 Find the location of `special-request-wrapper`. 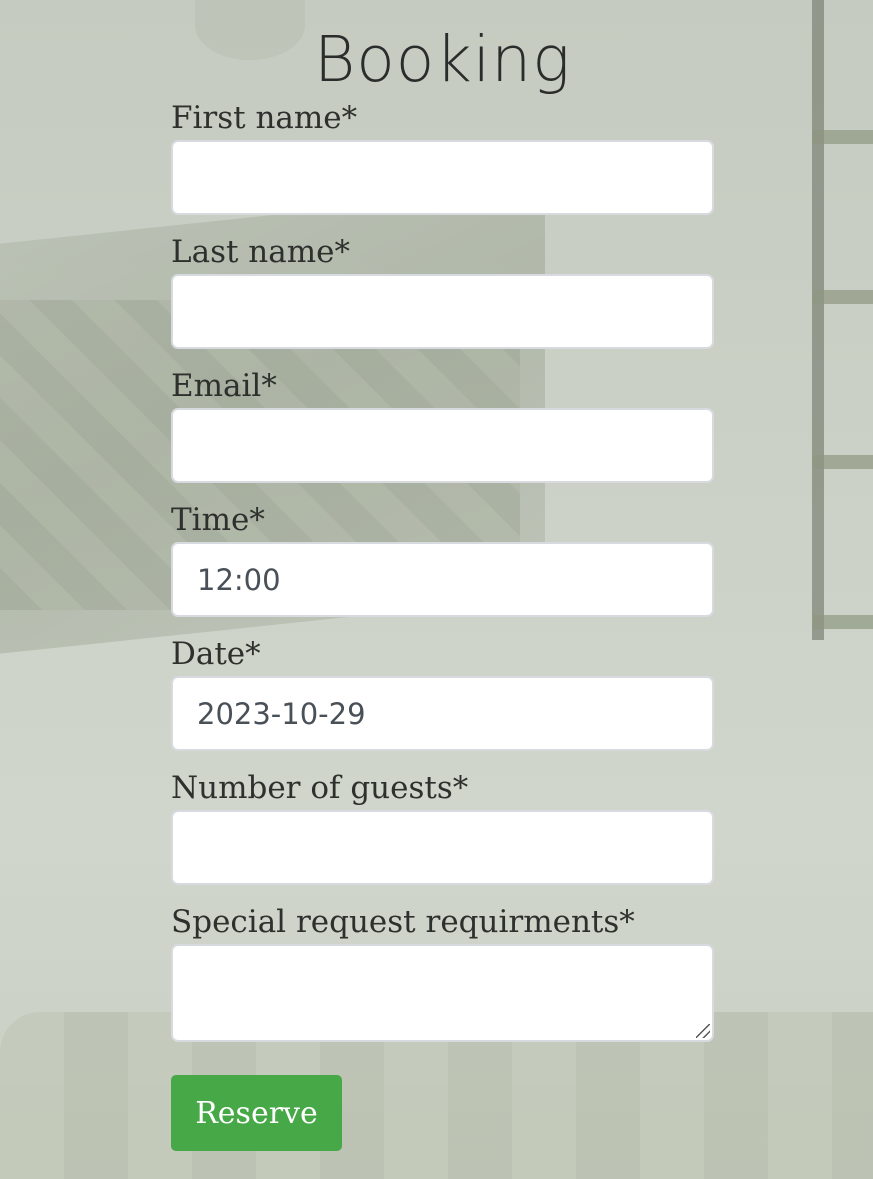

special-request-wrapper is located at coordinates (442, 993).